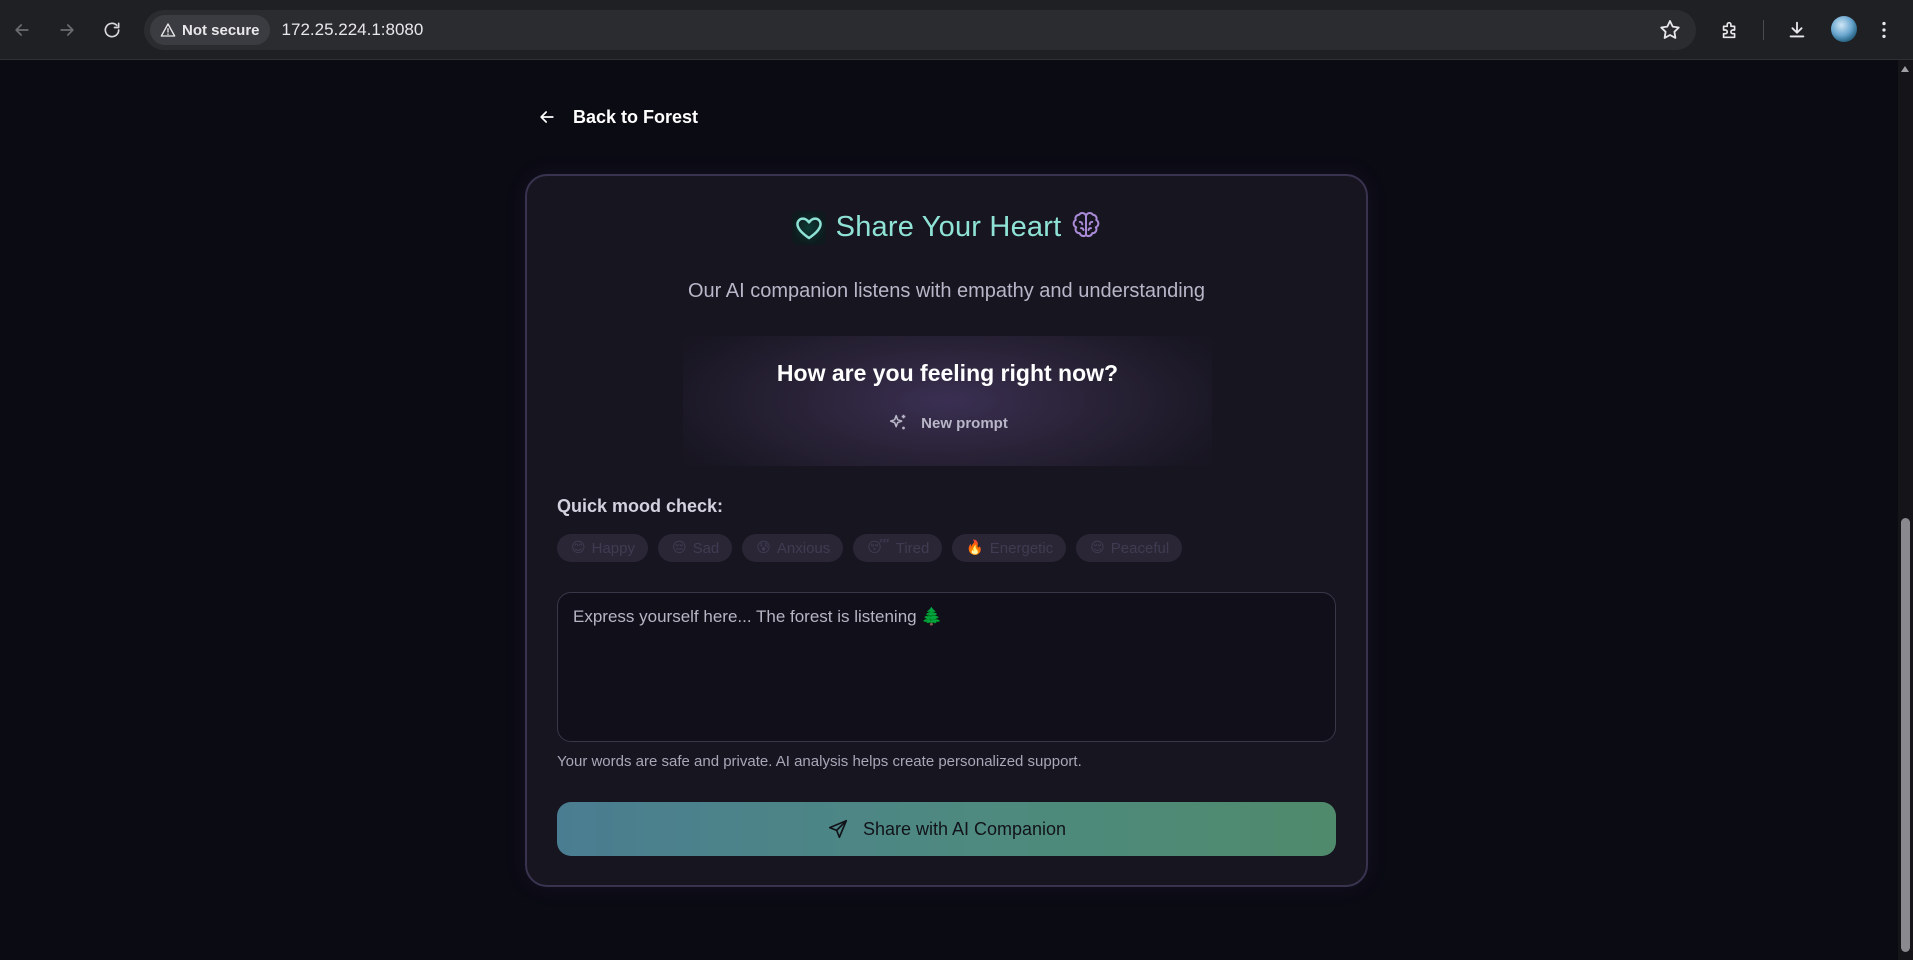 The image size is (1913, 960). I want to click on mood-chip-label: Peaceful, so click(1140, 548).